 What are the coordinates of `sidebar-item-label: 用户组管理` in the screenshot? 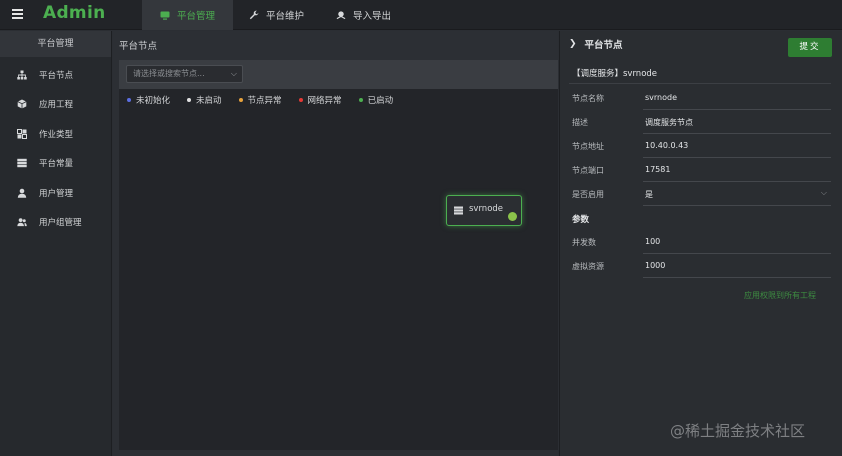 It's located at (60, 223).